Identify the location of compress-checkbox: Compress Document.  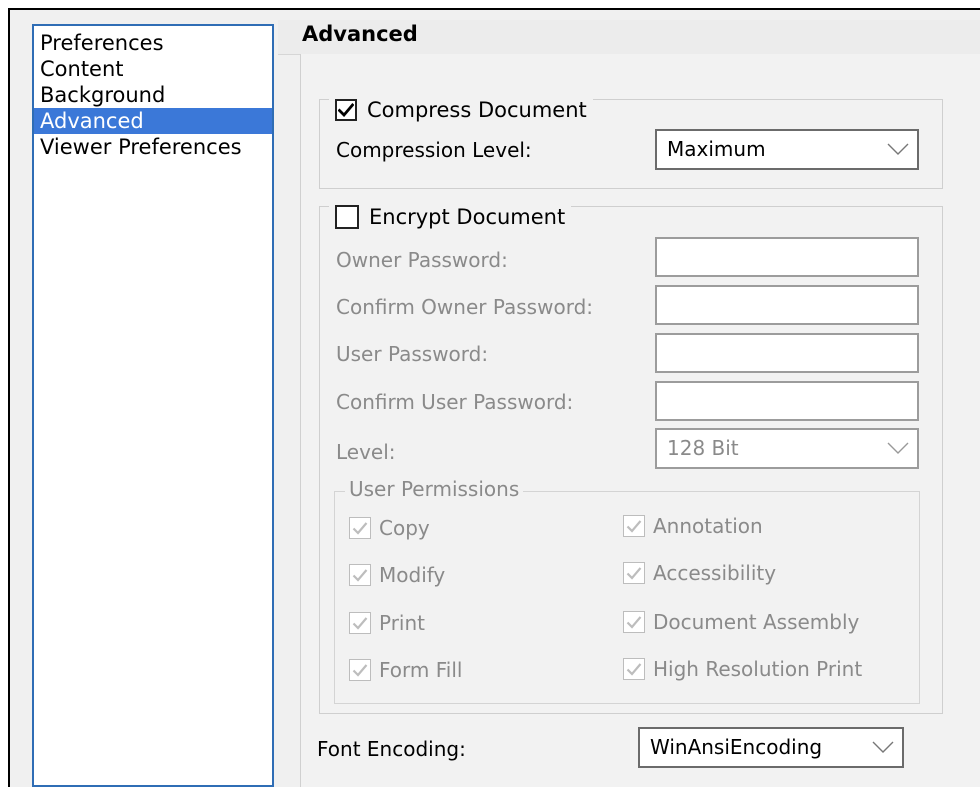
(461, 110).